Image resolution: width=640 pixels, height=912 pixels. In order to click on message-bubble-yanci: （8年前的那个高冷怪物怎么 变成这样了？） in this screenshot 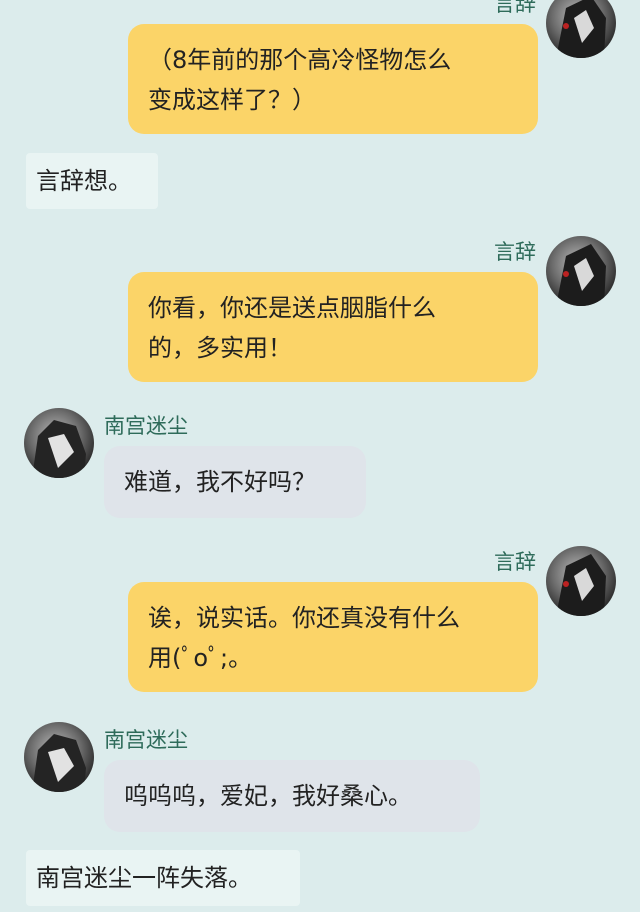, I will do `click(333, 79)`.